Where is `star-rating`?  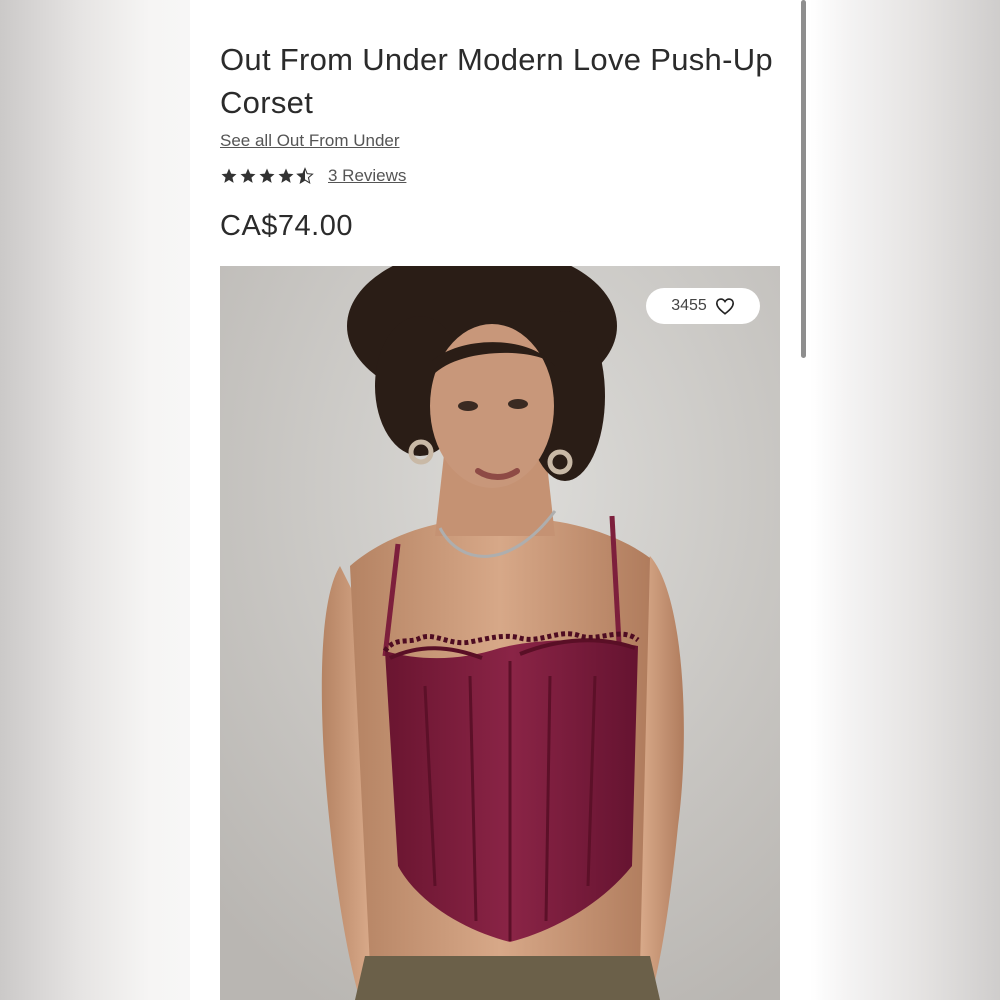
star-rating is located at coordinates (267, 176).